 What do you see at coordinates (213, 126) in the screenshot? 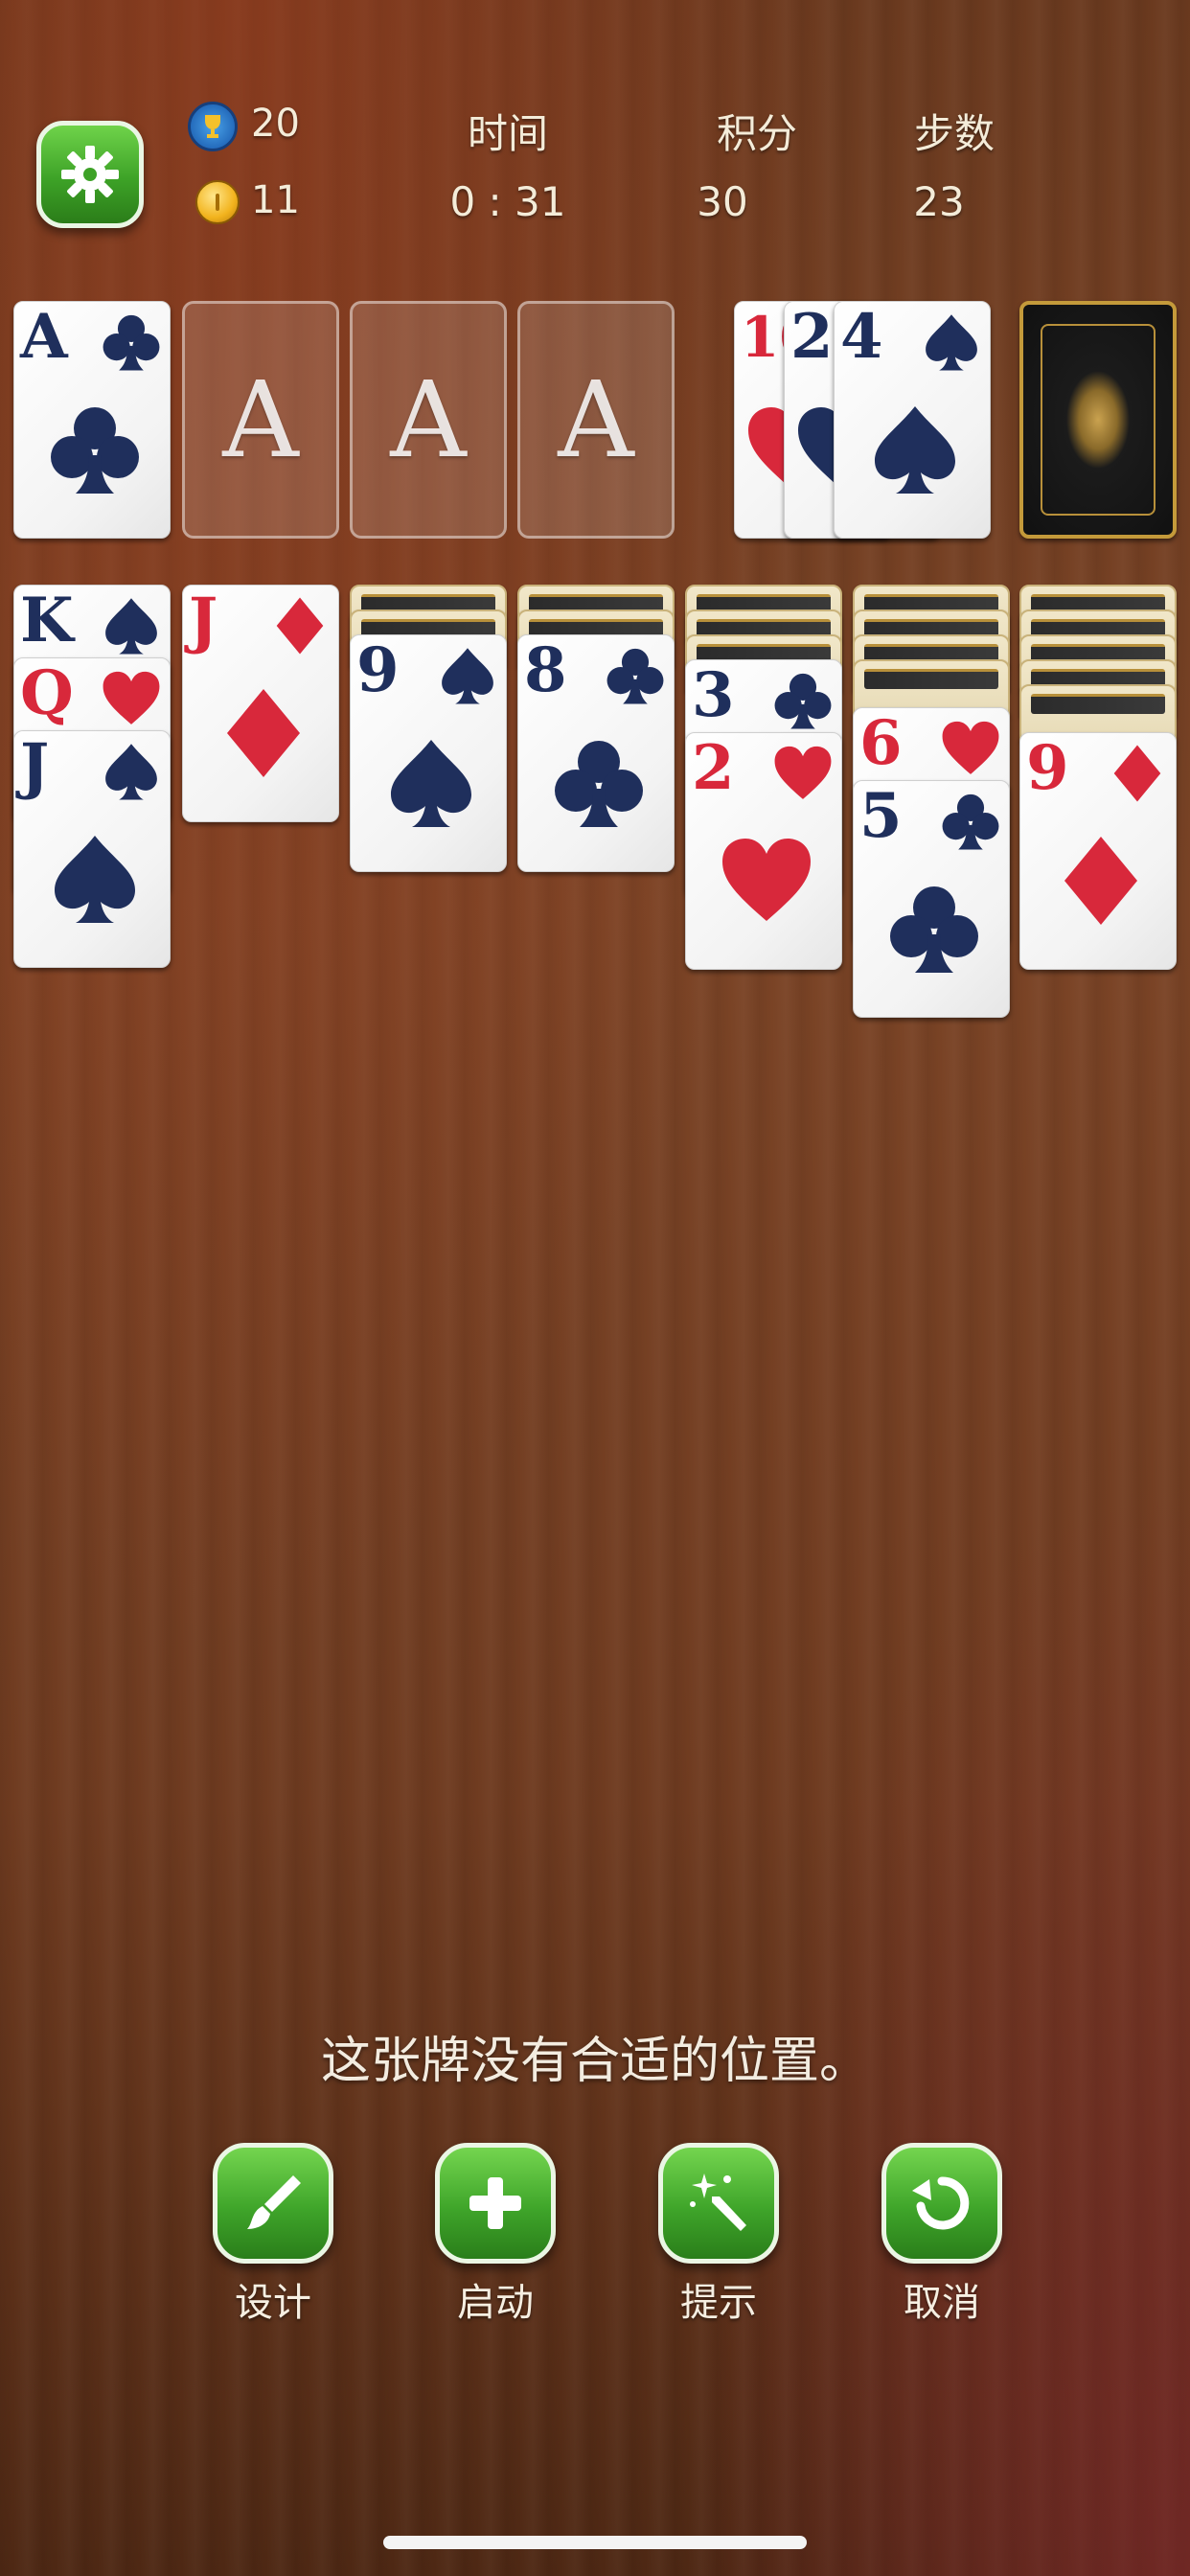
I see `trophy-icon` at bounding box center [213, 126].